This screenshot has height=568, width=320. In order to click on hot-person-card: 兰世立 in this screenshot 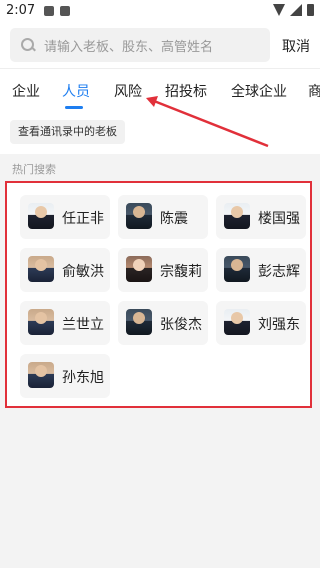, I will do `click(65, 323)`.